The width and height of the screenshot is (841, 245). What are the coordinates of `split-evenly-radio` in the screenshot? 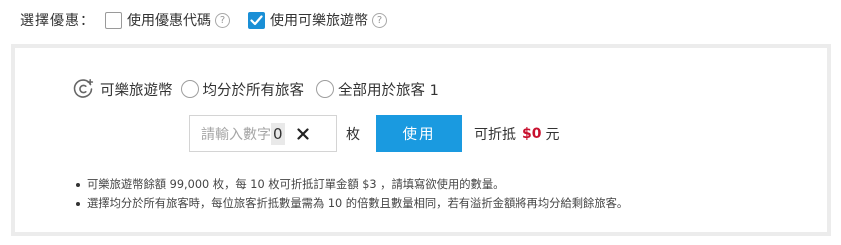 It's located at (189, 89).